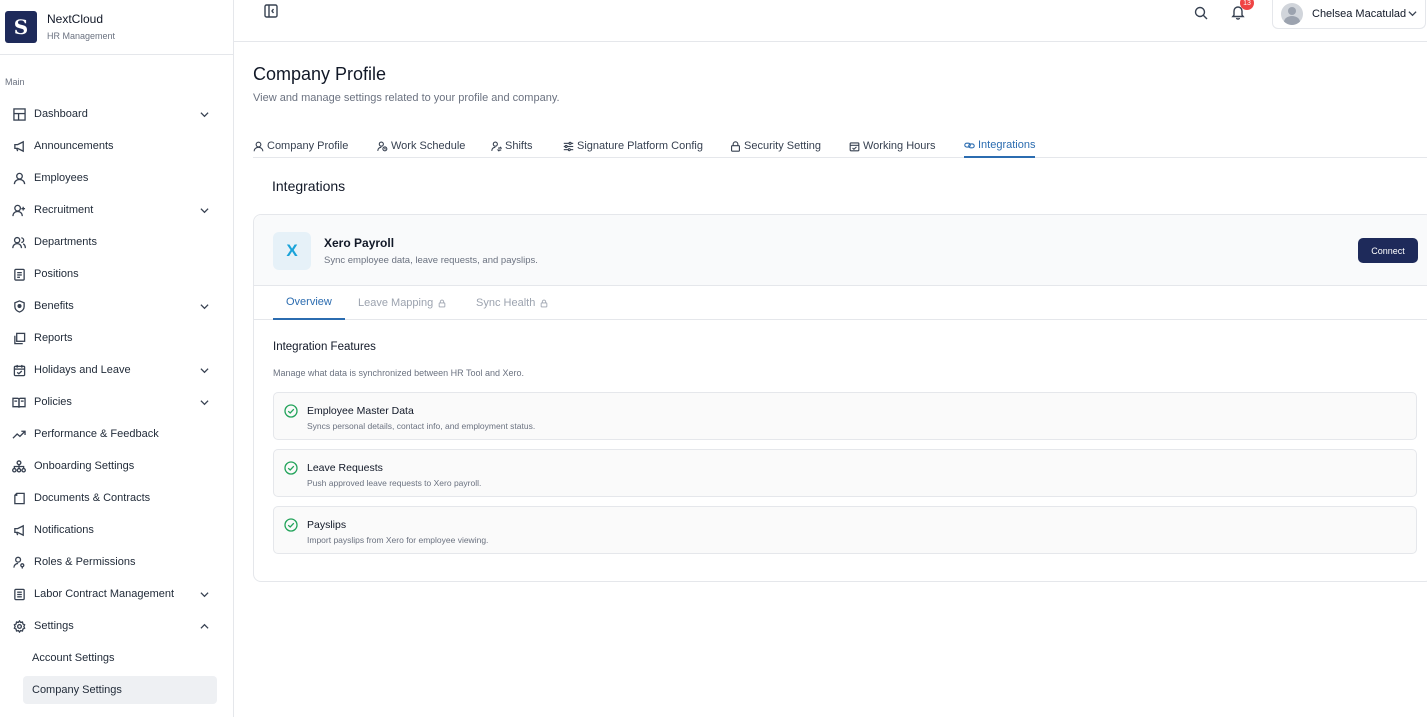  I want to click on feature-name: Payslips, so click(327, 525).